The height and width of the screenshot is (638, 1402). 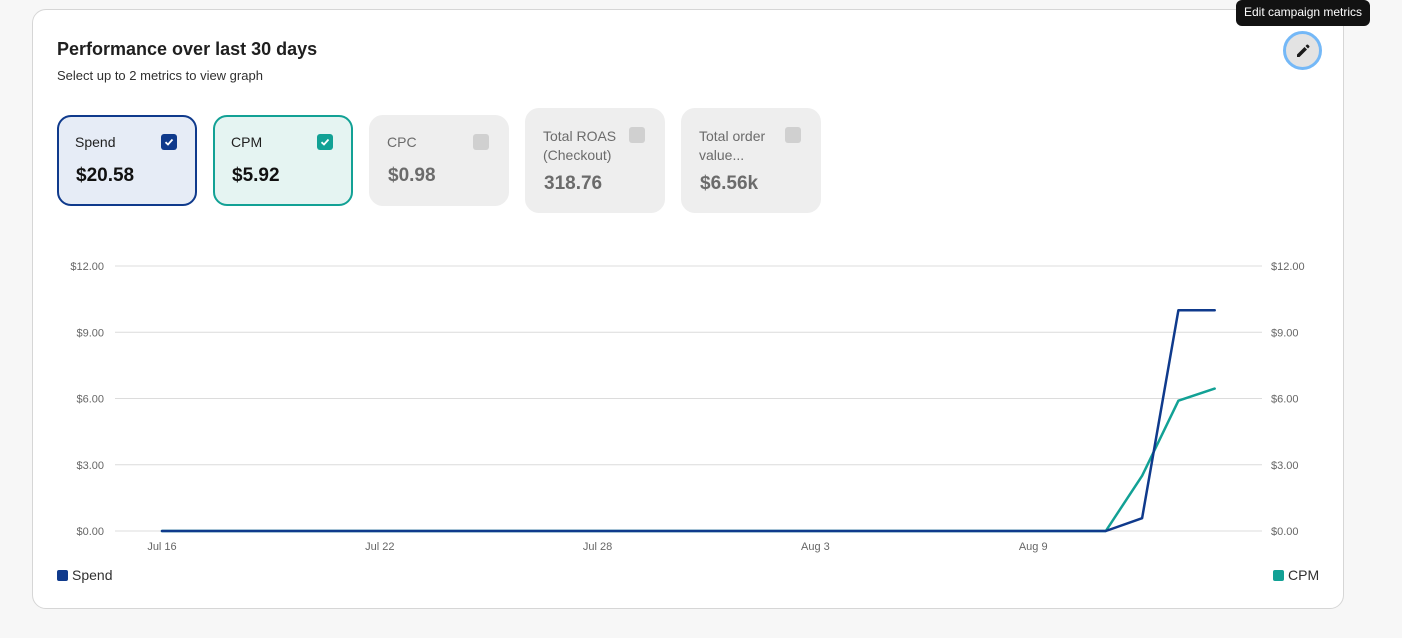 What do you see at coordinates (1278, 575) in the screenshot?
I see `legend-swatch-cpm` at bounding box center [1278, 575].